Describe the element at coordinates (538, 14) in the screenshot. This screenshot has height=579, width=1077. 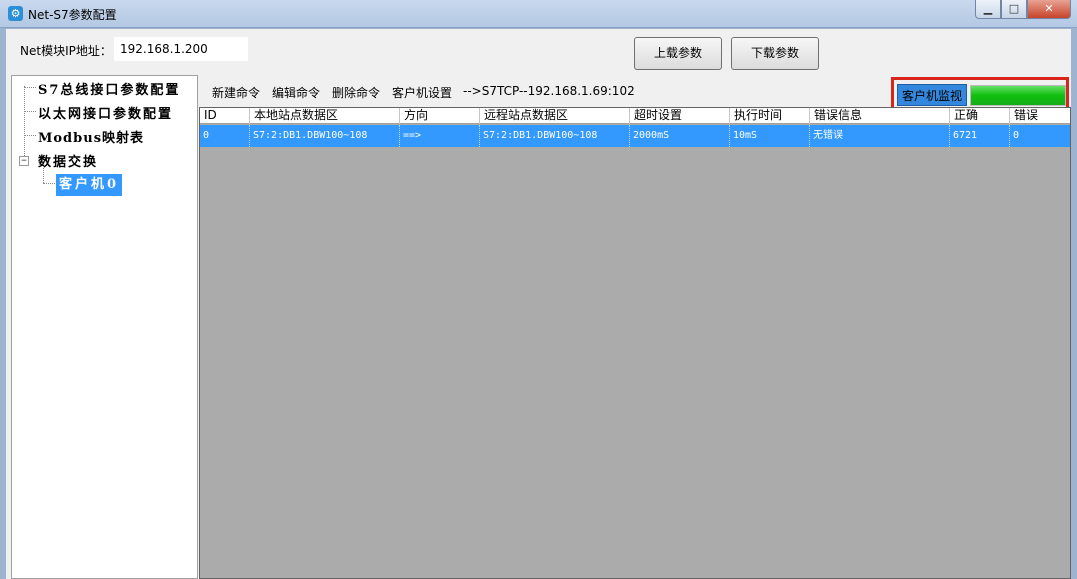
I see `title-bar: ⚙ Net-S7参数配置 ▁ □ ✕` at that location.